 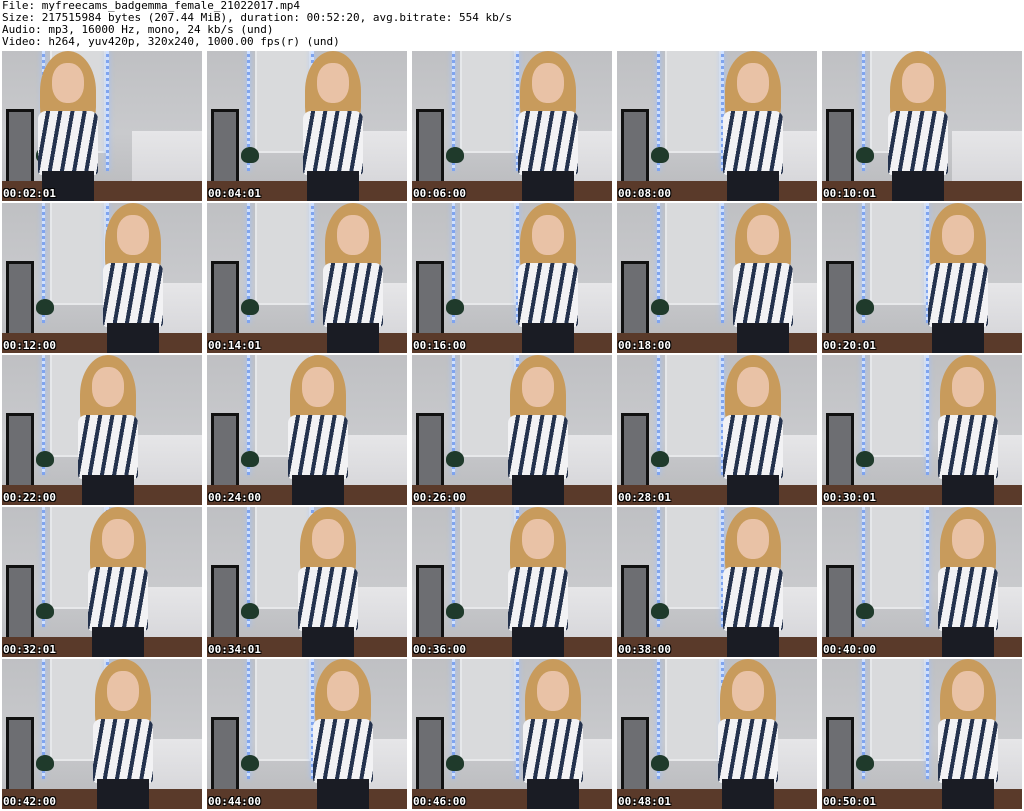 What do you see at coordinates (644, 497) in the screenshot?
I see `thumbnail-timestamp: 00:28:01` at bounding box center [644, 497].